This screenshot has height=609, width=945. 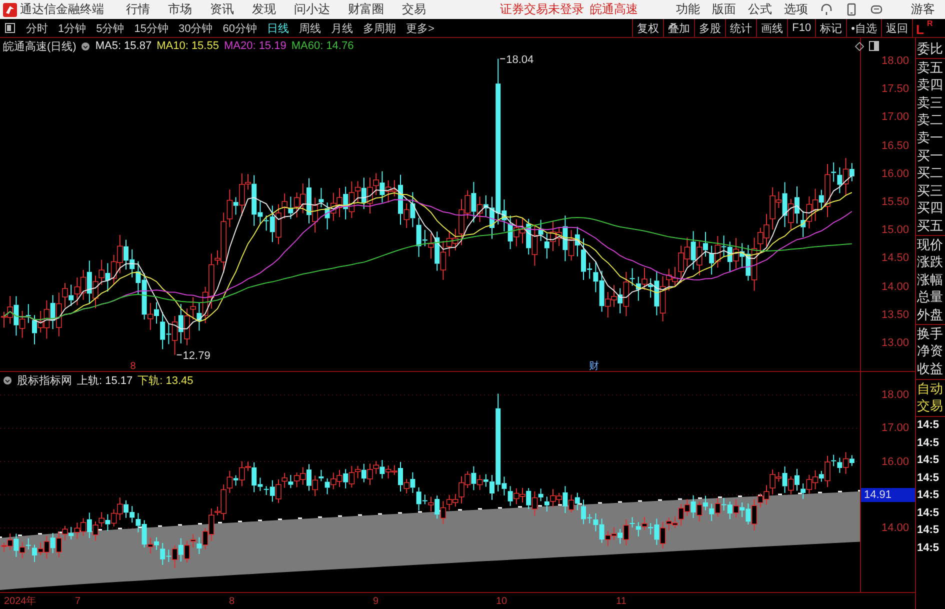 What do you see at coordinates (502, 601) in the screenshot?
I see `date-label: 10` at bounding box center [502, 601].